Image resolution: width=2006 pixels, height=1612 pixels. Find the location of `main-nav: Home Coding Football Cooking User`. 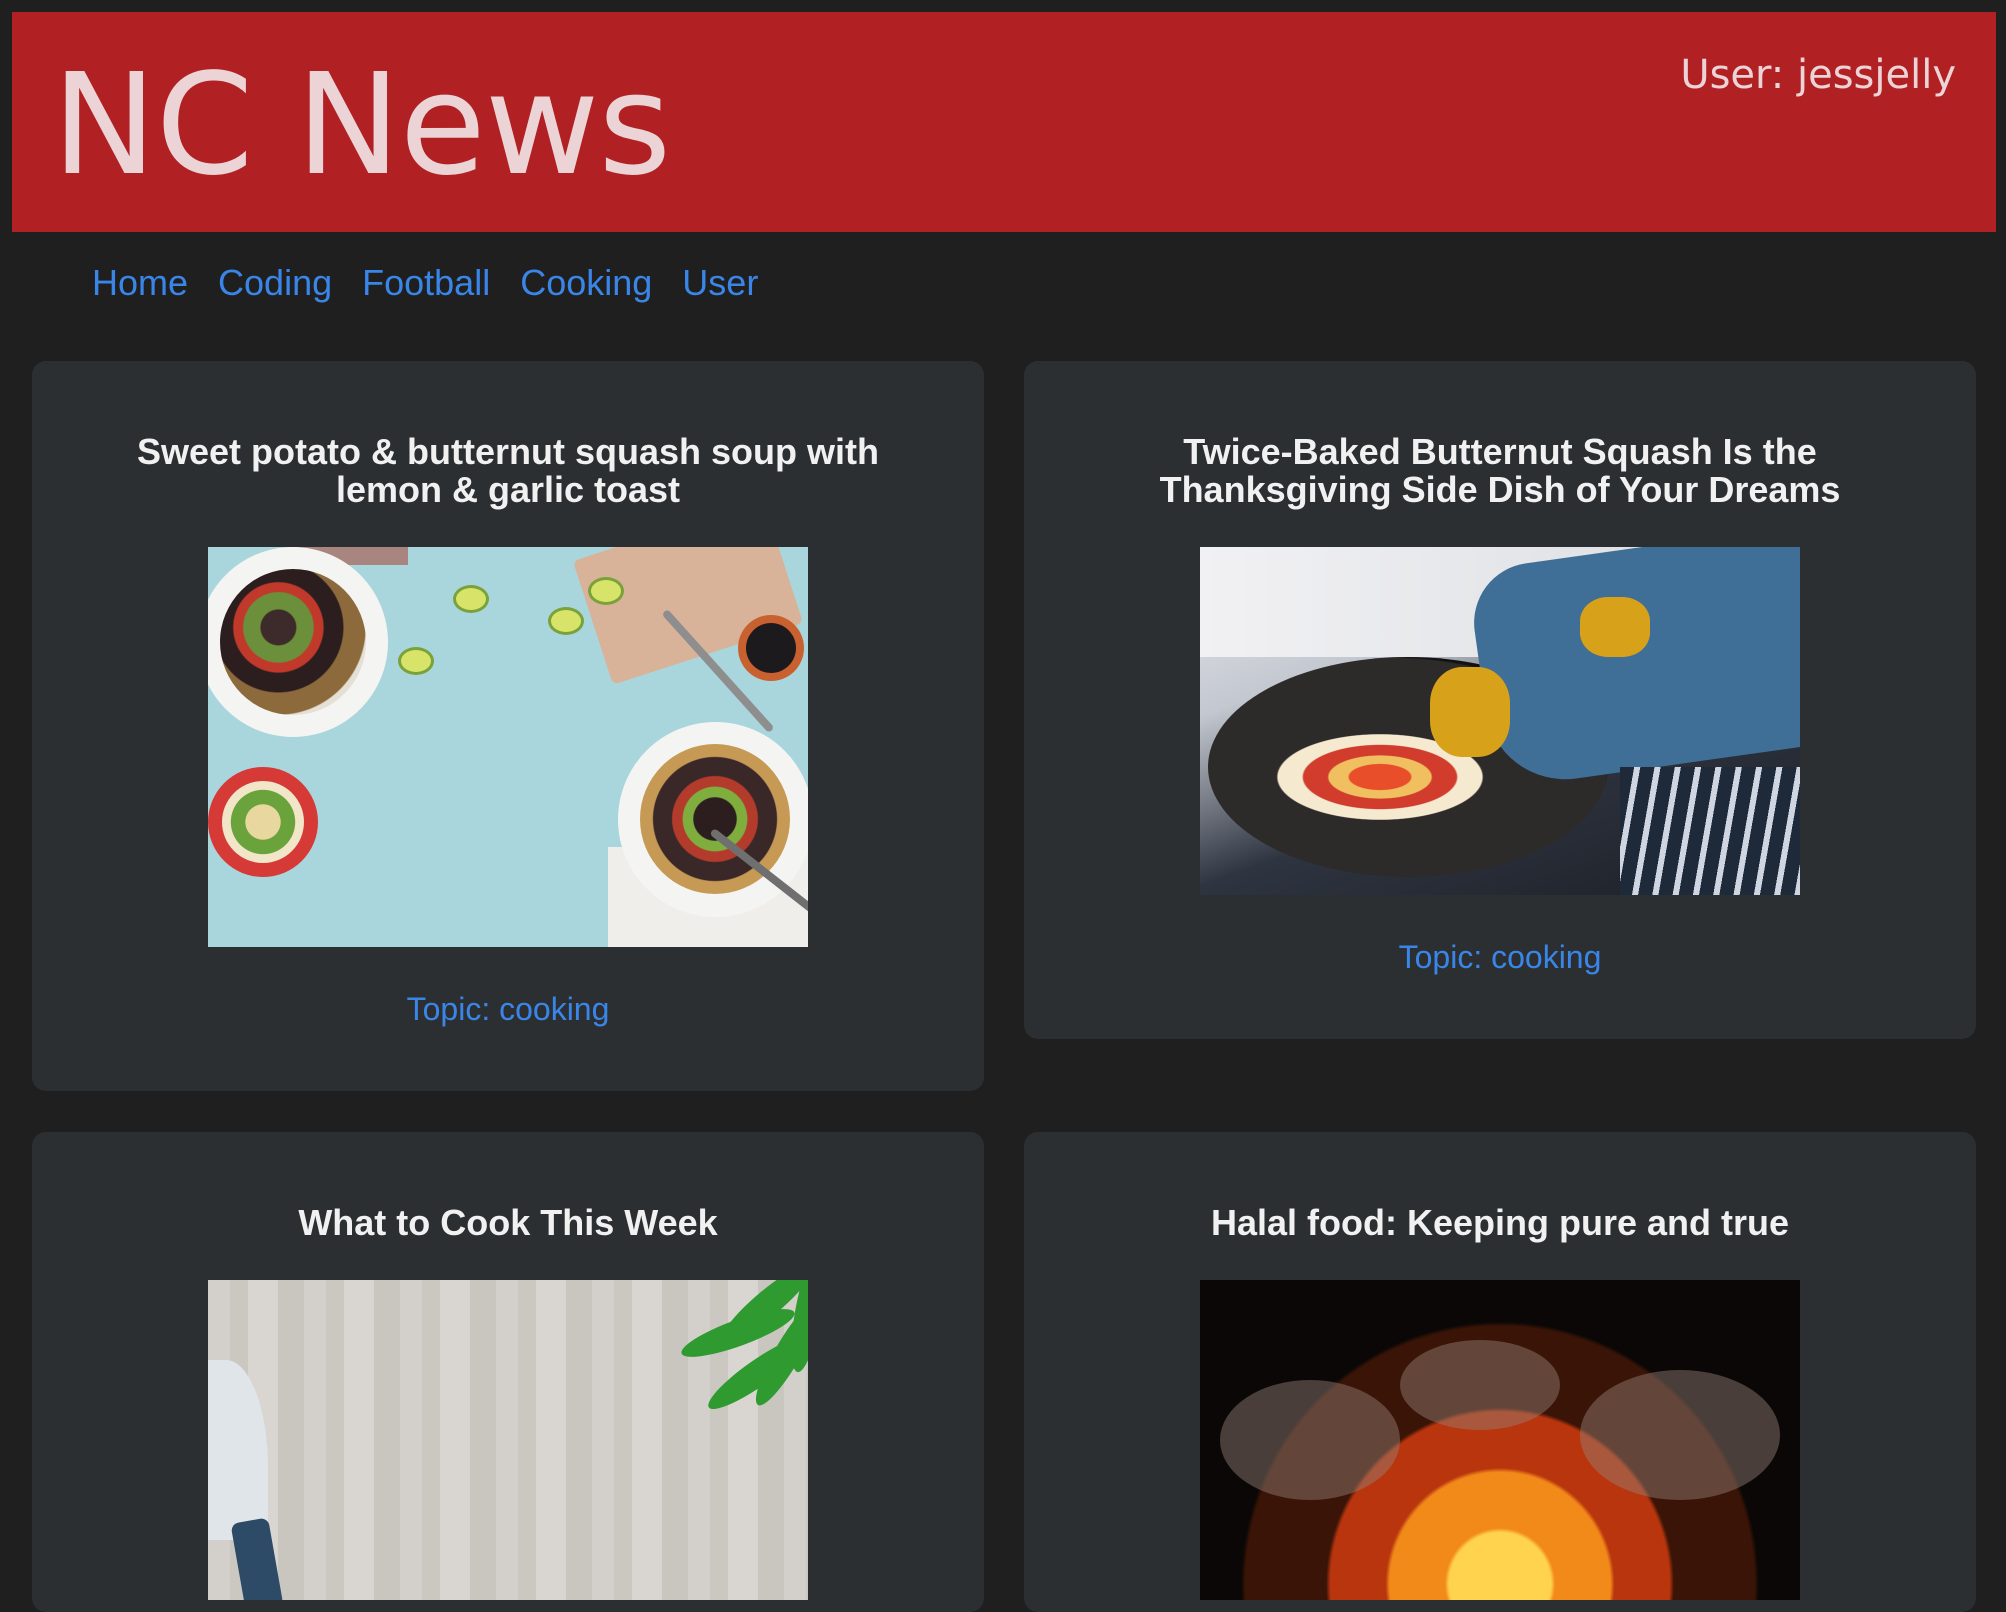

main-nav: Home Coding Football Cooking User is located at coordinates (425, 283).